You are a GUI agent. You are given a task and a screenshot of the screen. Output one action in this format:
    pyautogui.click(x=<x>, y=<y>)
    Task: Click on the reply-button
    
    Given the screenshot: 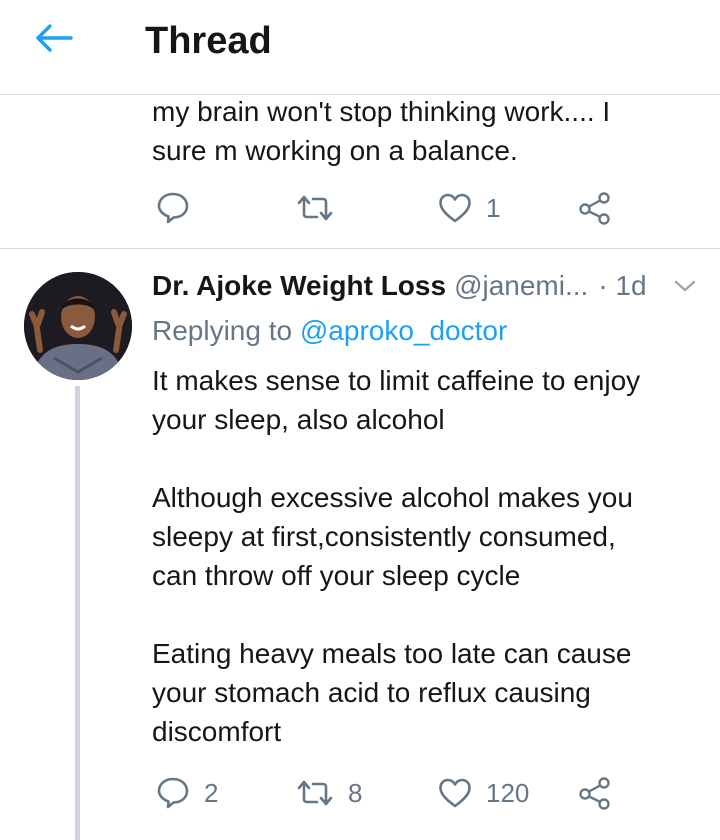 What is the action you would take?
    pyautogui.click(x=173, y=208)
    